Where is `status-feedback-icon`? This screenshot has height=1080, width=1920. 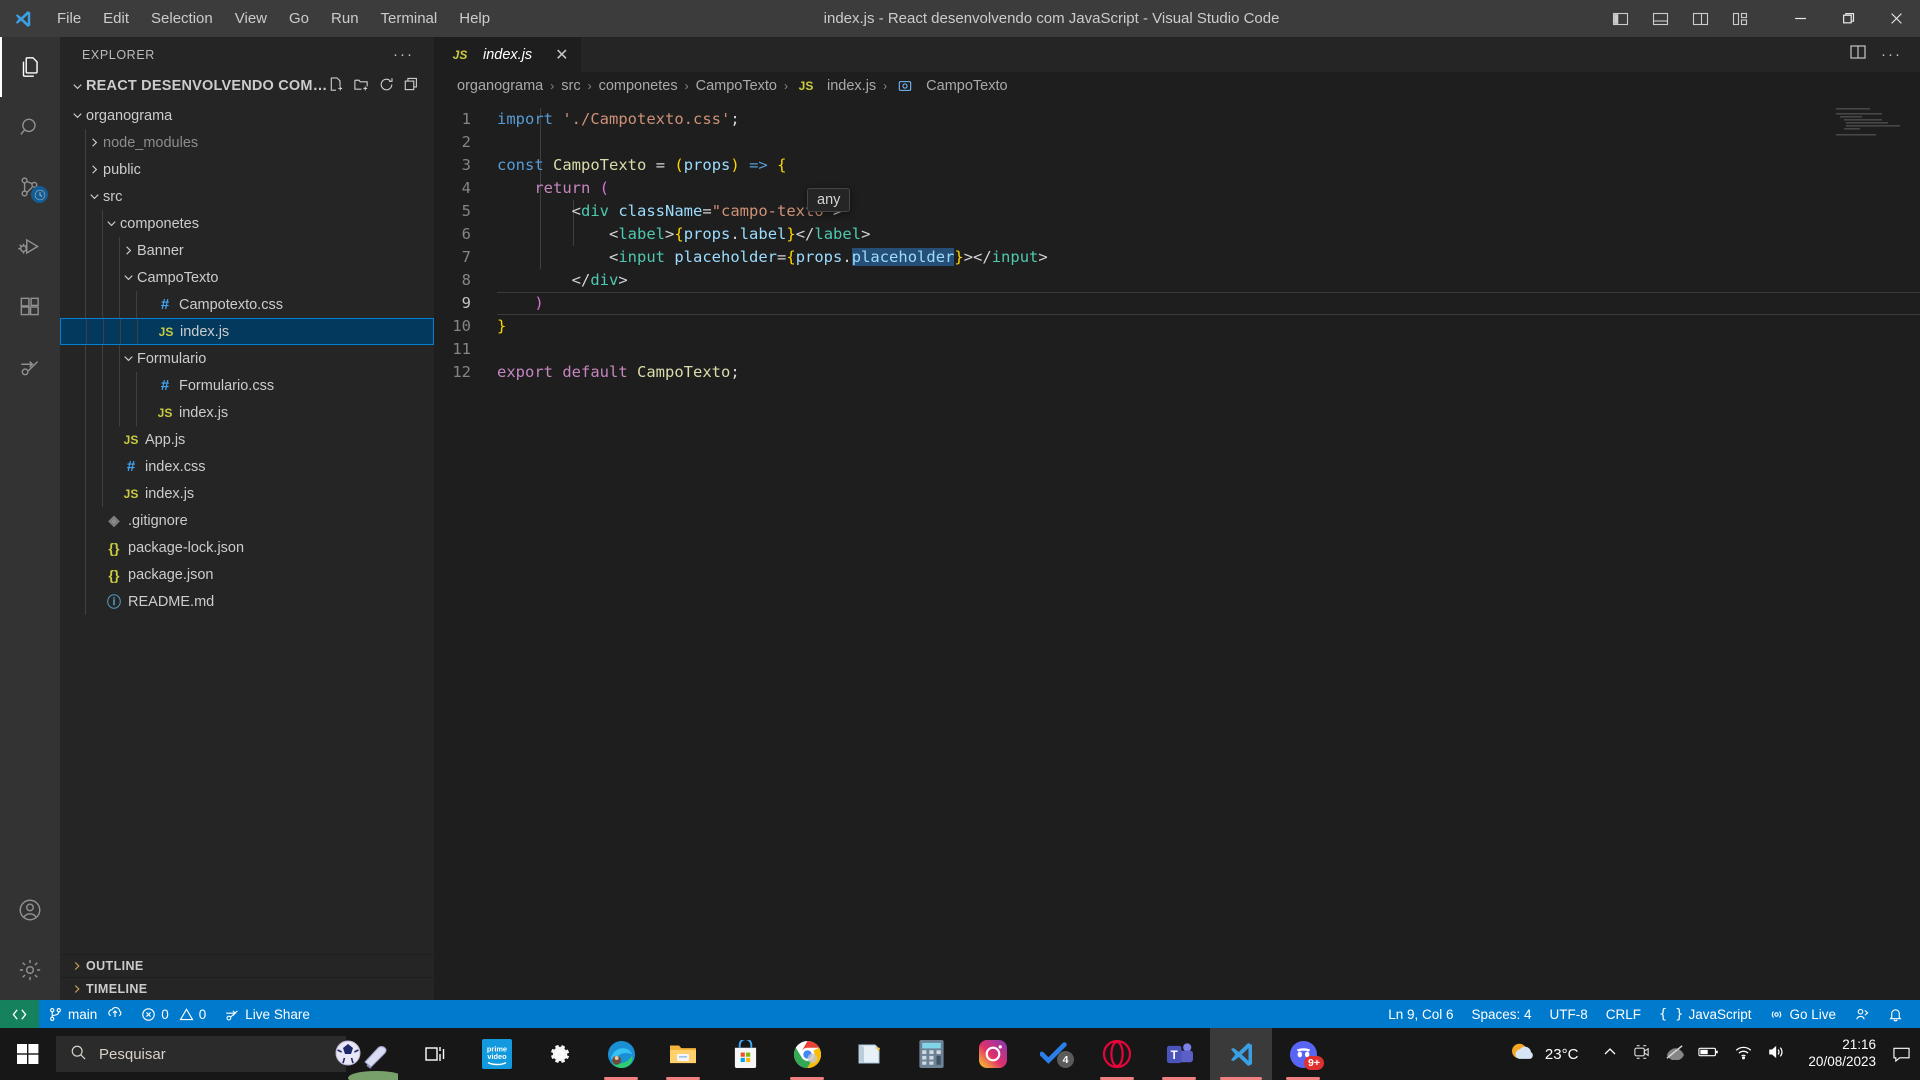
status-feedback-icon is located at coordinates (1862, 1014).